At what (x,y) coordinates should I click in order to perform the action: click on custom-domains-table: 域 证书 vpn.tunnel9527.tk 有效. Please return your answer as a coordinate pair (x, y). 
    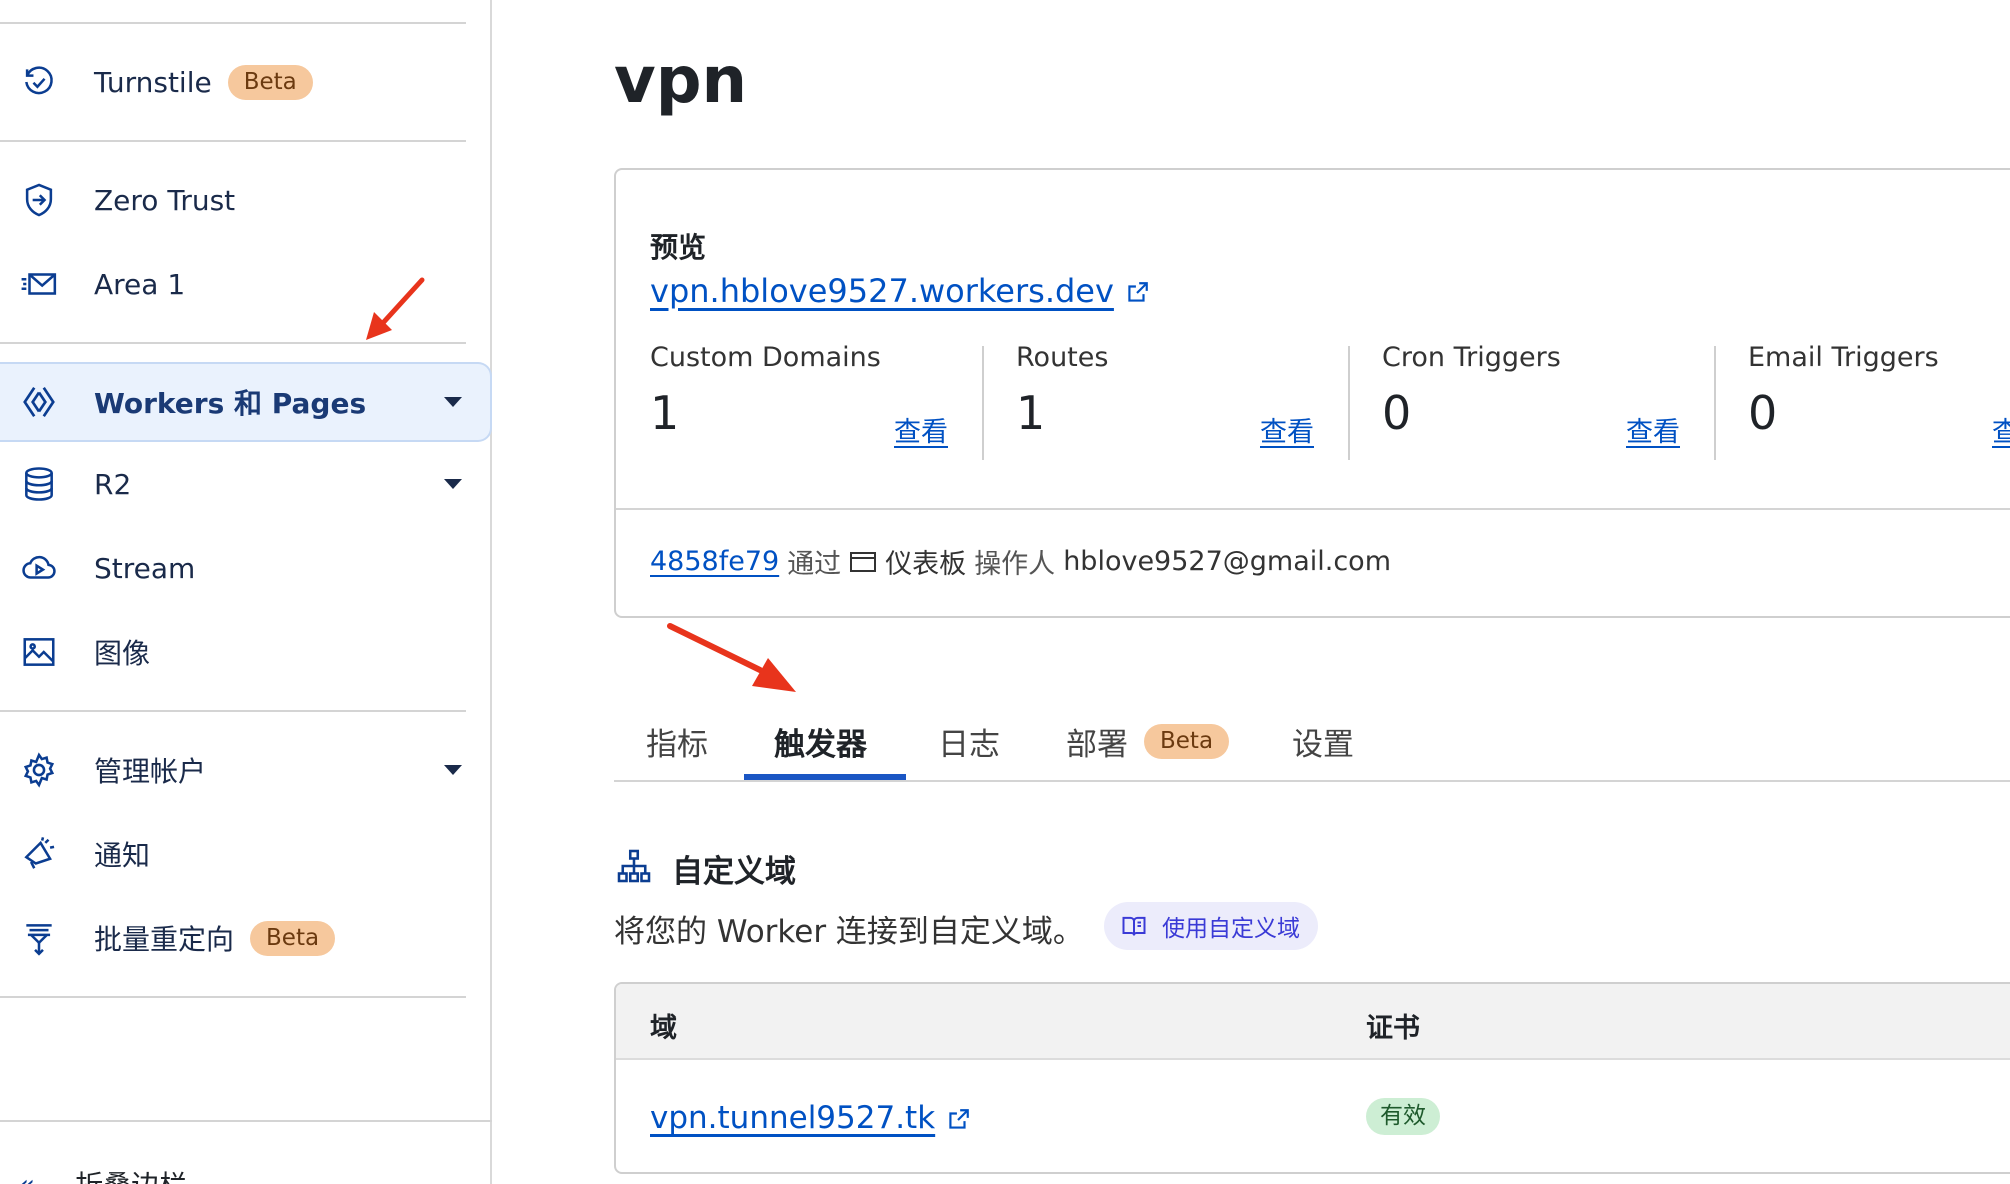
    Looking at the image, I should click on (1312, 1078).